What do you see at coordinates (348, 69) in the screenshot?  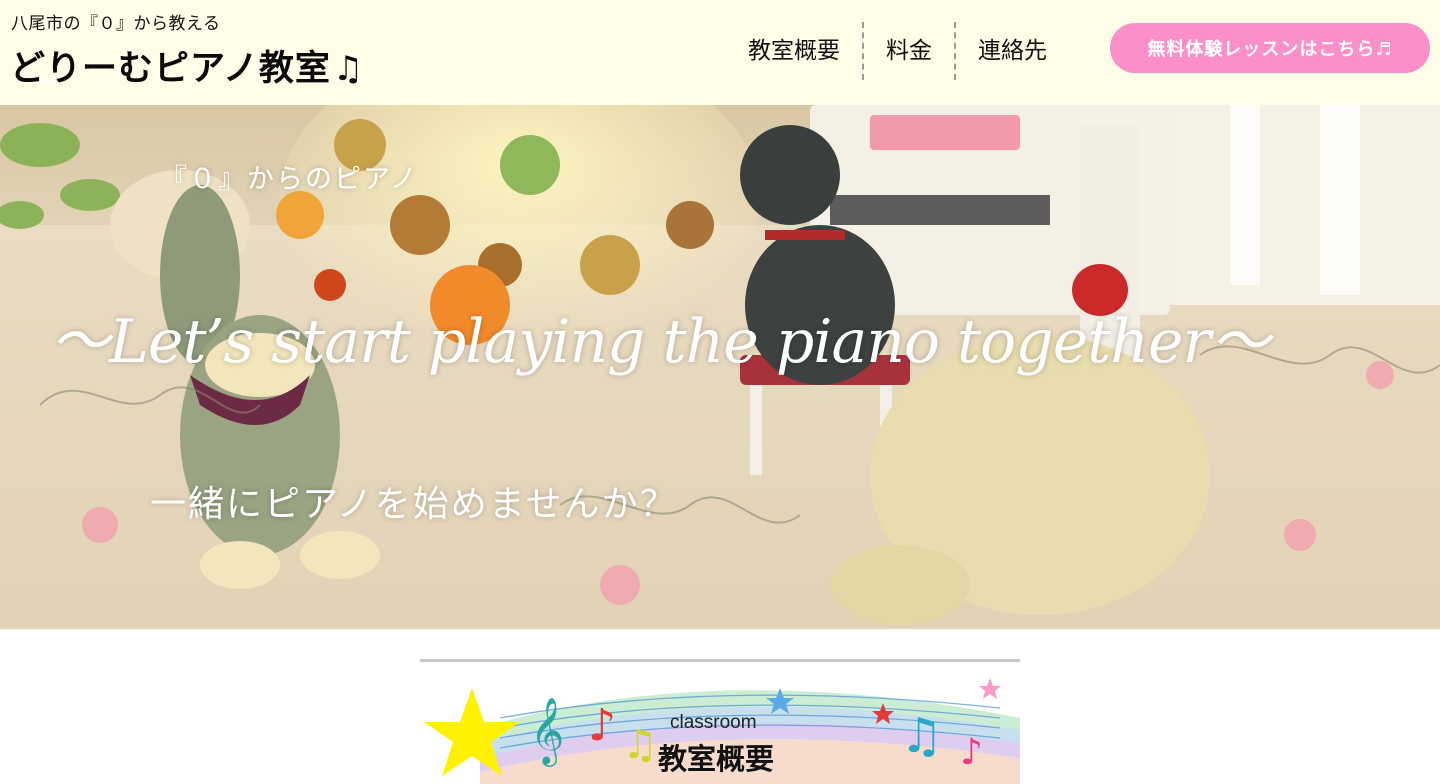 I see `music-note-icon: ♫` at bounding box center [348, 69].